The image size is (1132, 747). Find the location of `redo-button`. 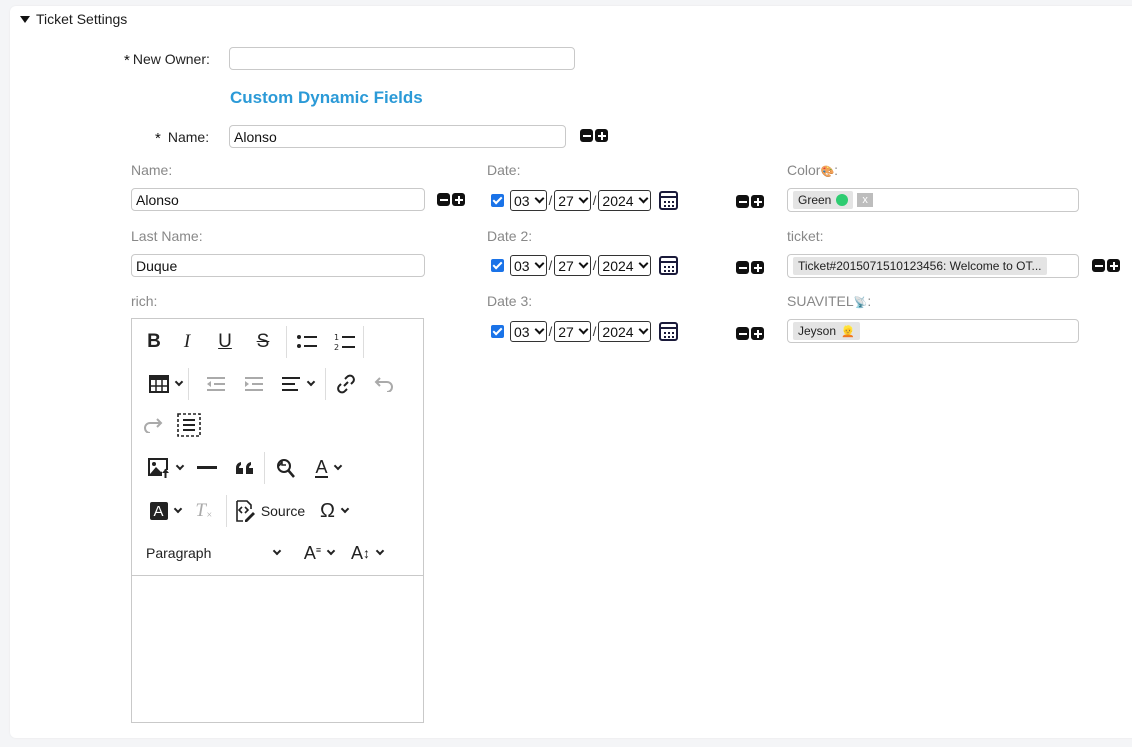

redo-button is located at coordinates (153, 425).